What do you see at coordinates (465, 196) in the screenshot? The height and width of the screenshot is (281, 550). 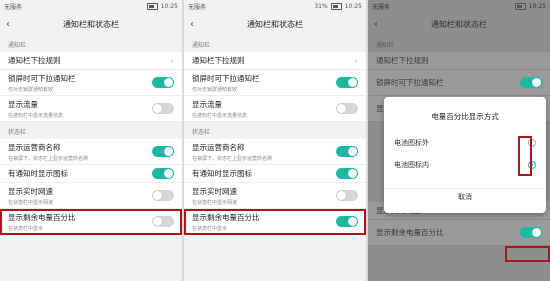 I see `cancel-button: 取消` at bounding box center [465, 196].